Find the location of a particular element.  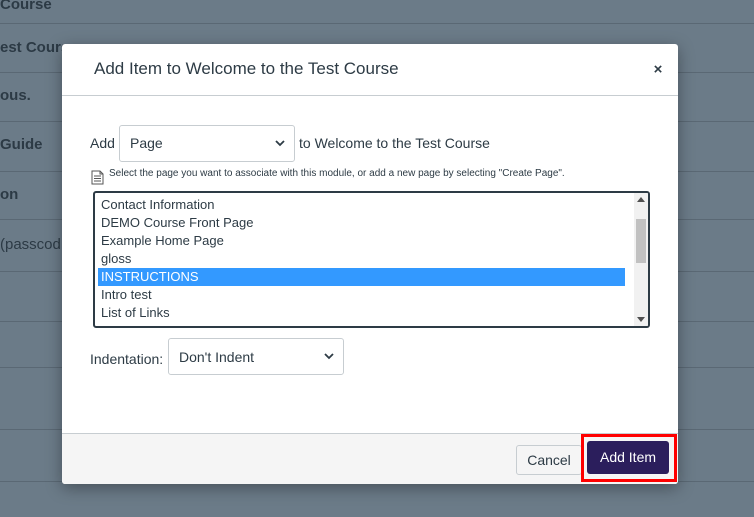

background-row-text: (passcod is located at coordinates (30, 244).